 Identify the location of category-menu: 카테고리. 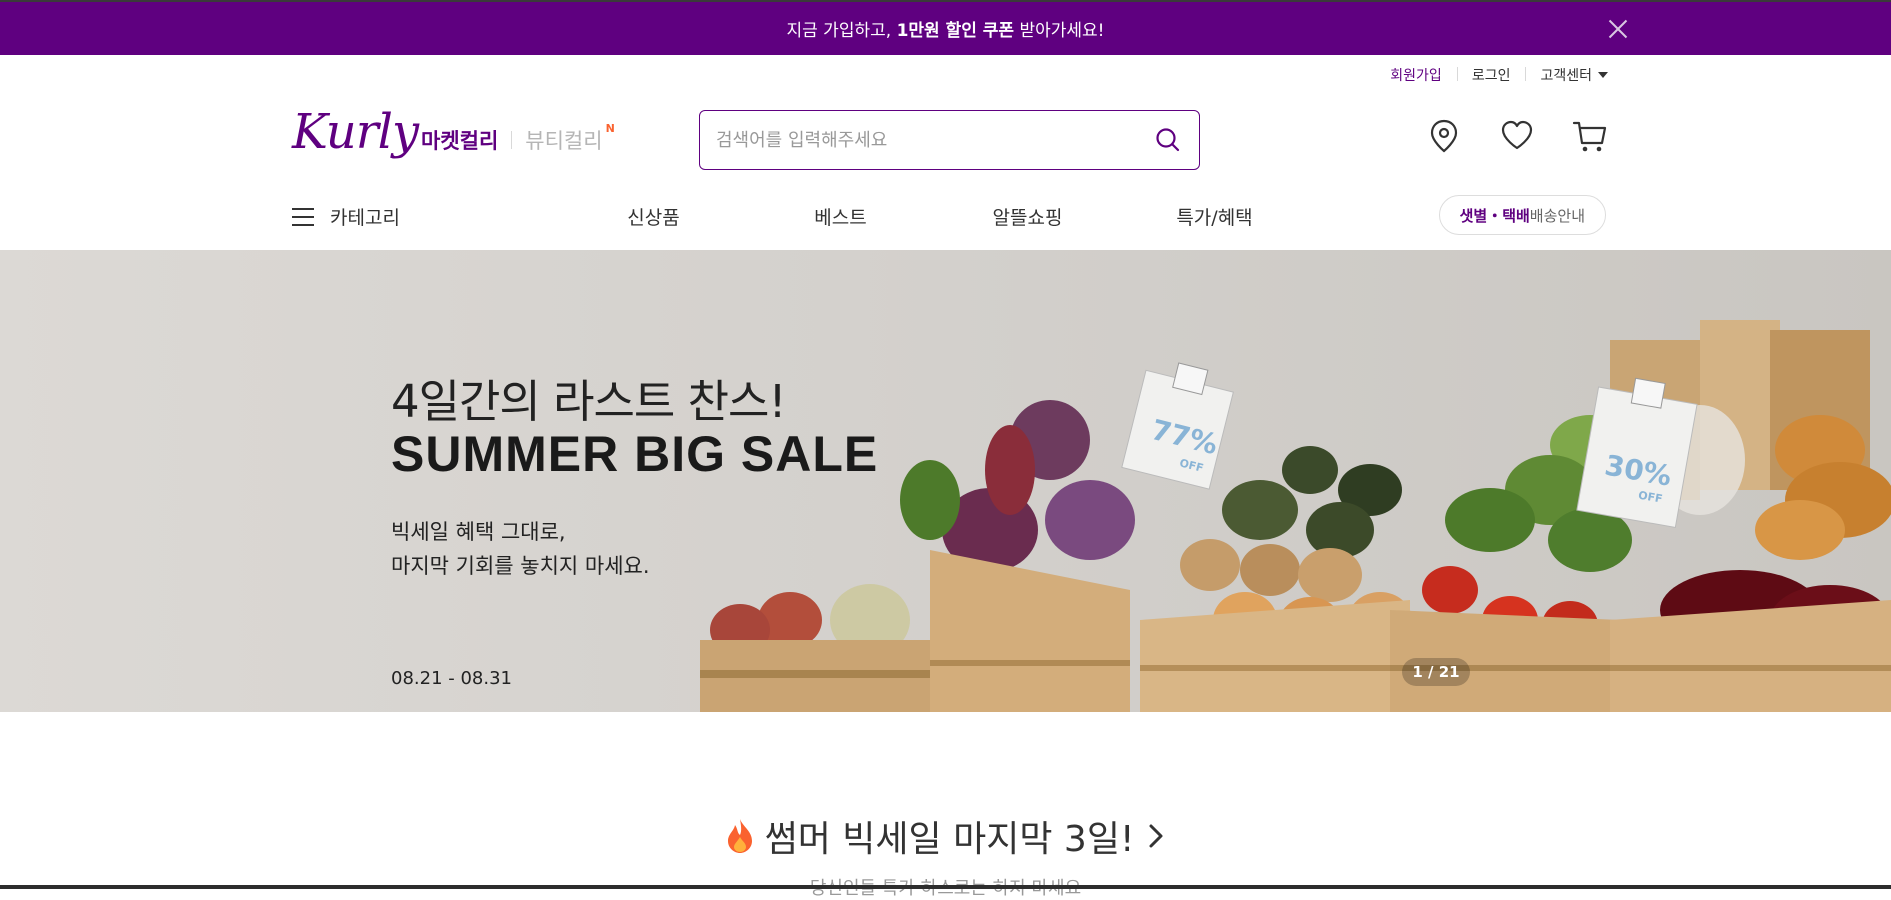
(346, 216).